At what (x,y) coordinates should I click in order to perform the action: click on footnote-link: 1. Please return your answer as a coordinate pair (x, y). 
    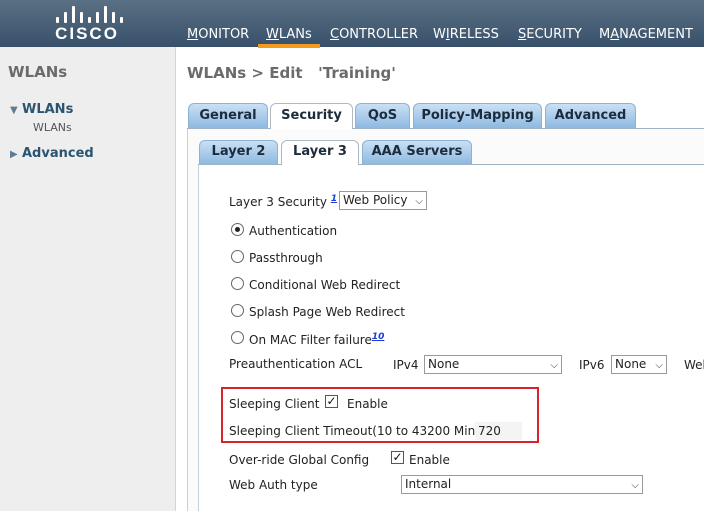
    Looking at the image, I should click on (334, 199).